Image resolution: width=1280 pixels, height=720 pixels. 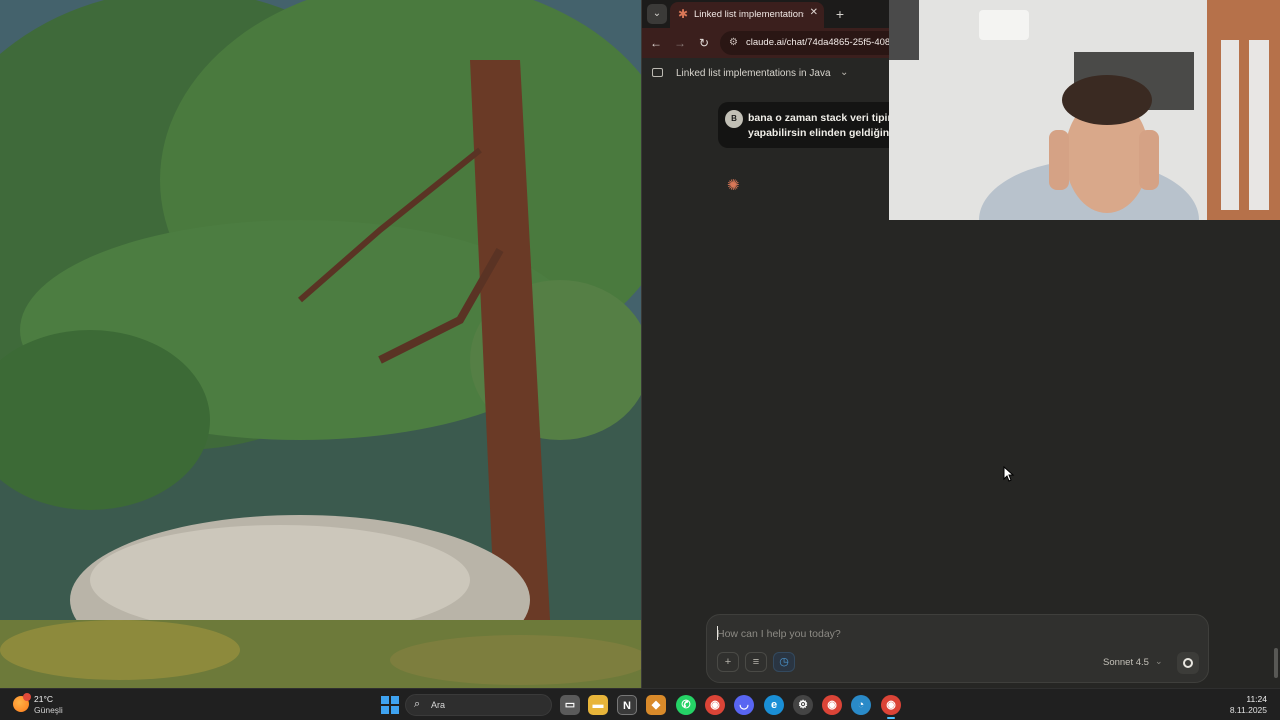 I want to click on model-selector: Sonnet 4.5, so click(x=1126, y=662).